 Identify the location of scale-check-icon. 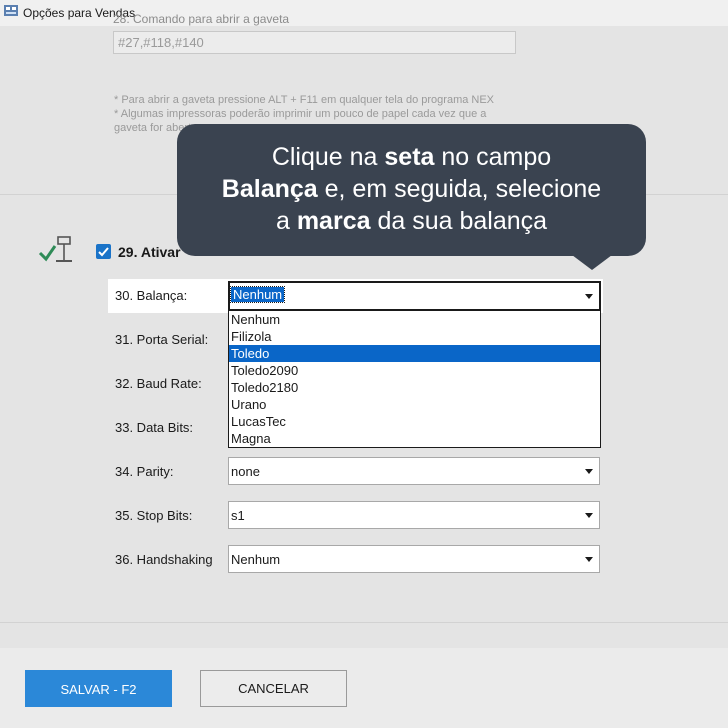
(55, 249).